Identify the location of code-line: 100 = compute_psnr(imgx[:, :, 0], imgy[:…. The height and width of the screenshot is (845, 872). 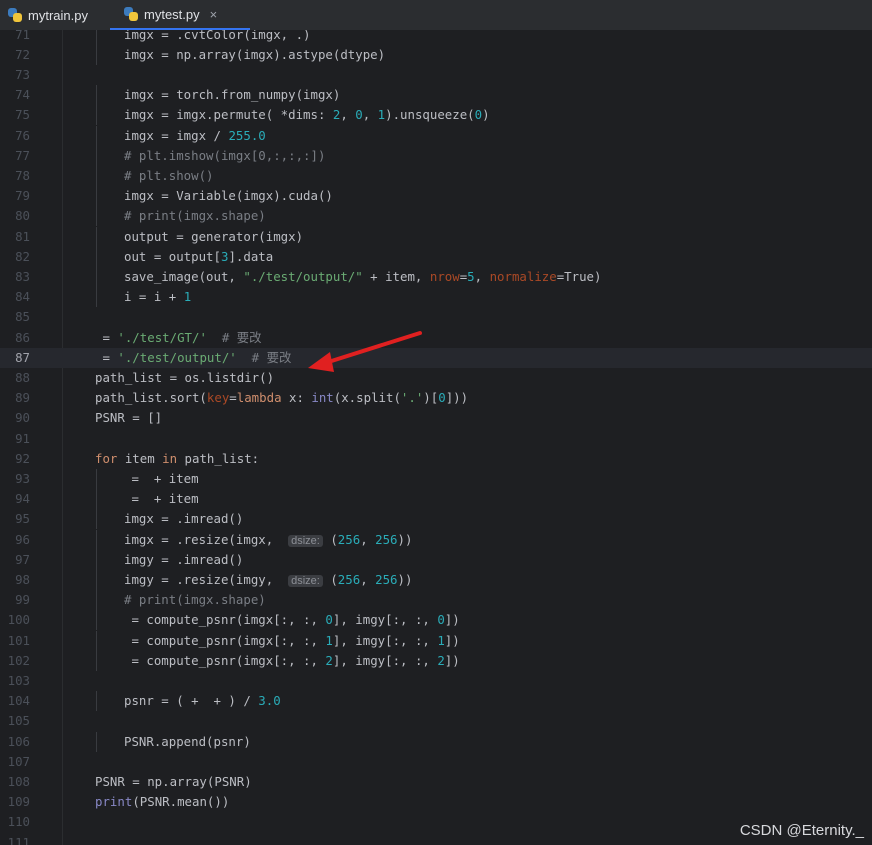
(436, 620).